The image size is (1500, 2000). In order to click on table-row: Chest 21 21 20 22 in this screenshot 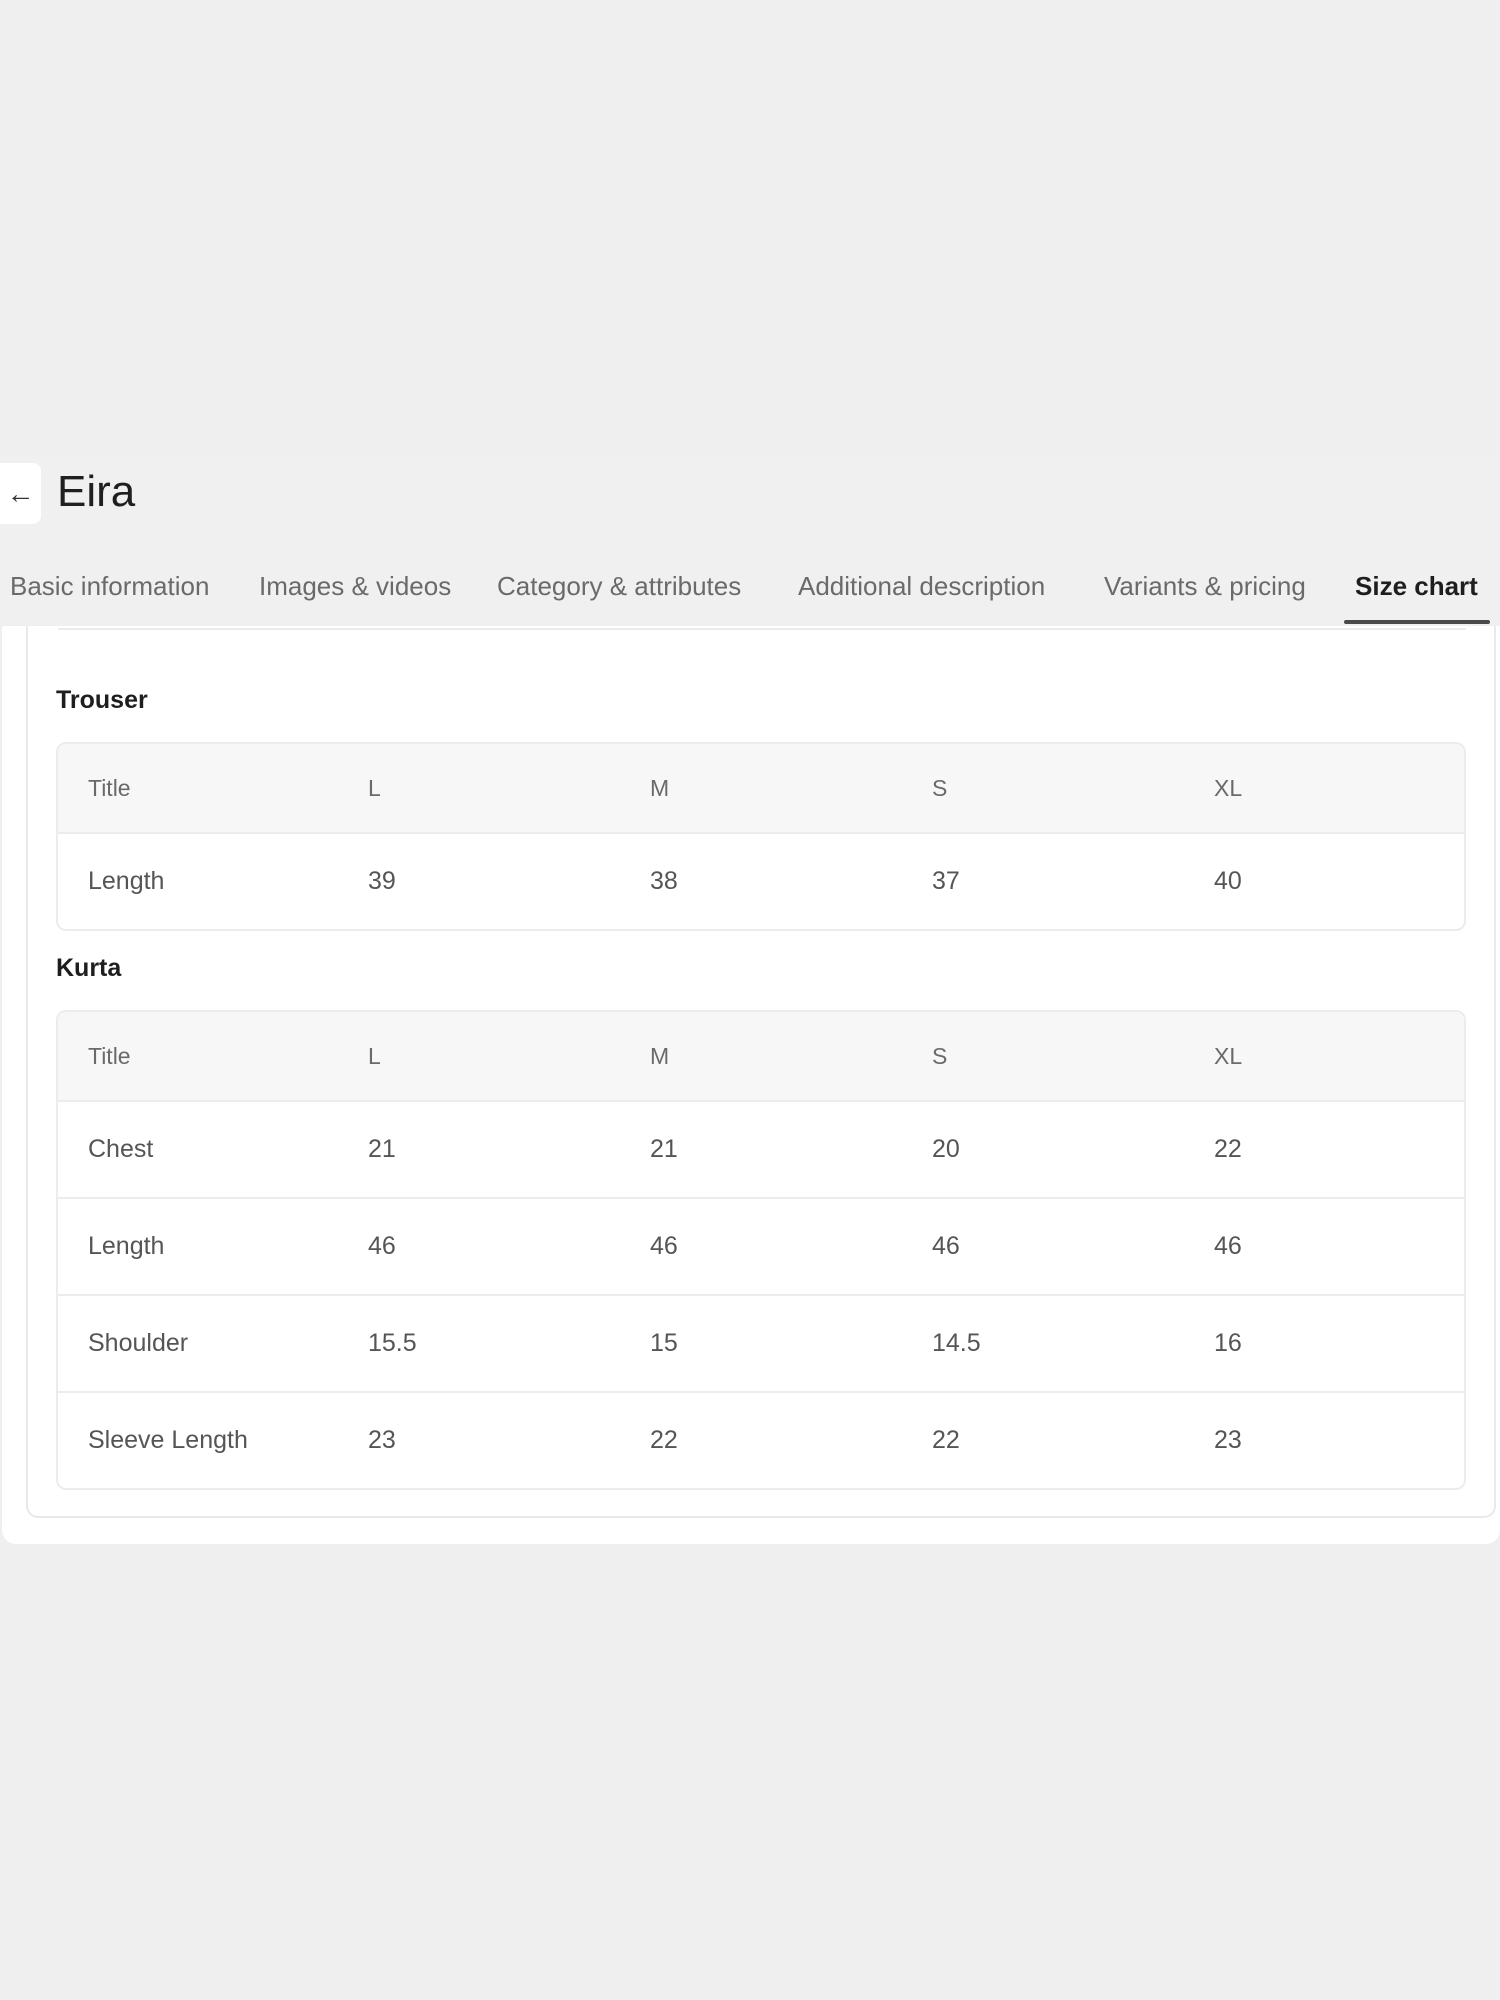, I will do `click(761, 1150)`.